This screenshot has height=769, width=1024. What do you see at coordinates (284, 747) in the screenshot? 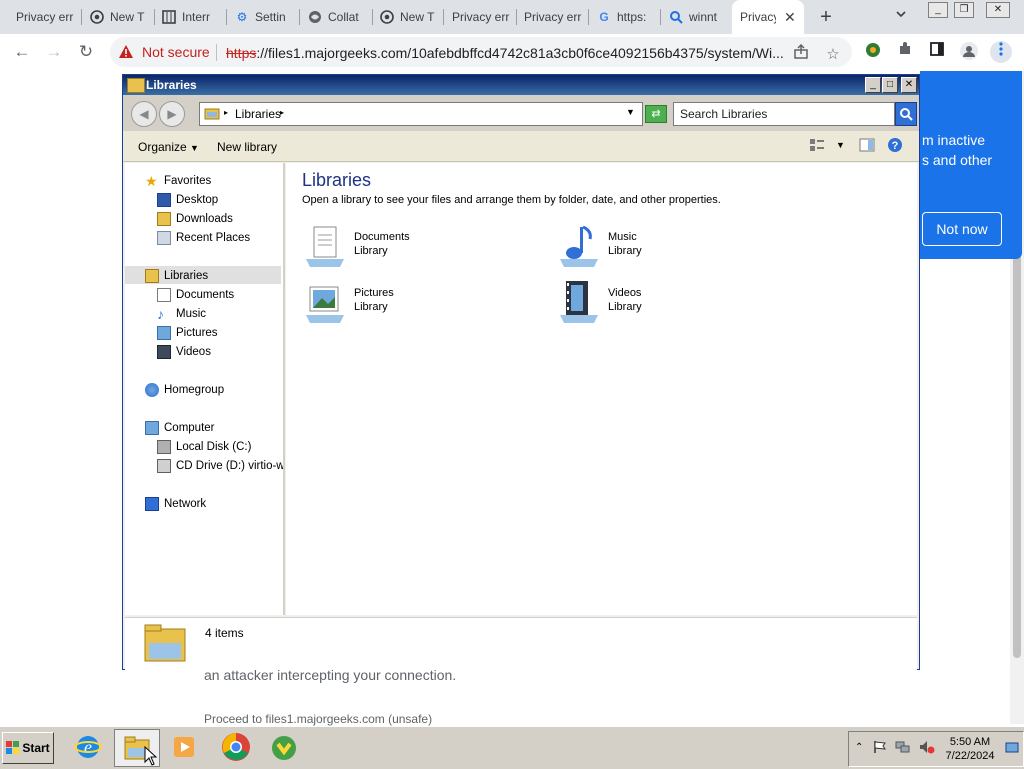
I see `taskbar-download-manager` at bounding box center [284, 747].